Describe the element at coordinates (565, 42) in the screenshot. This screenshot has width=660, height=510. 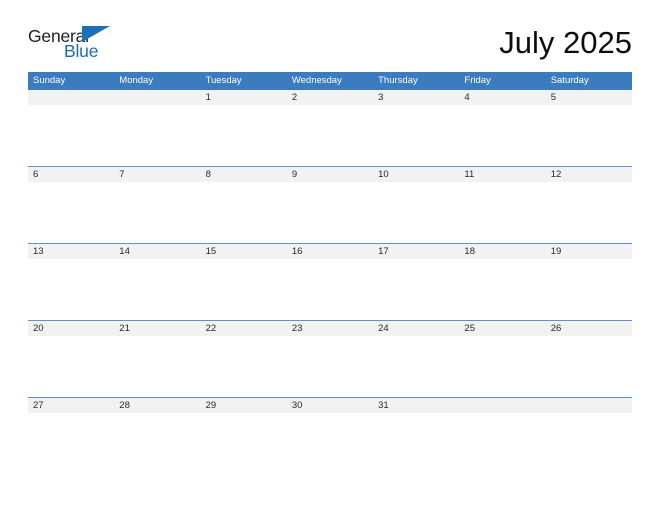
I see `page-title: July 2025` at that location.